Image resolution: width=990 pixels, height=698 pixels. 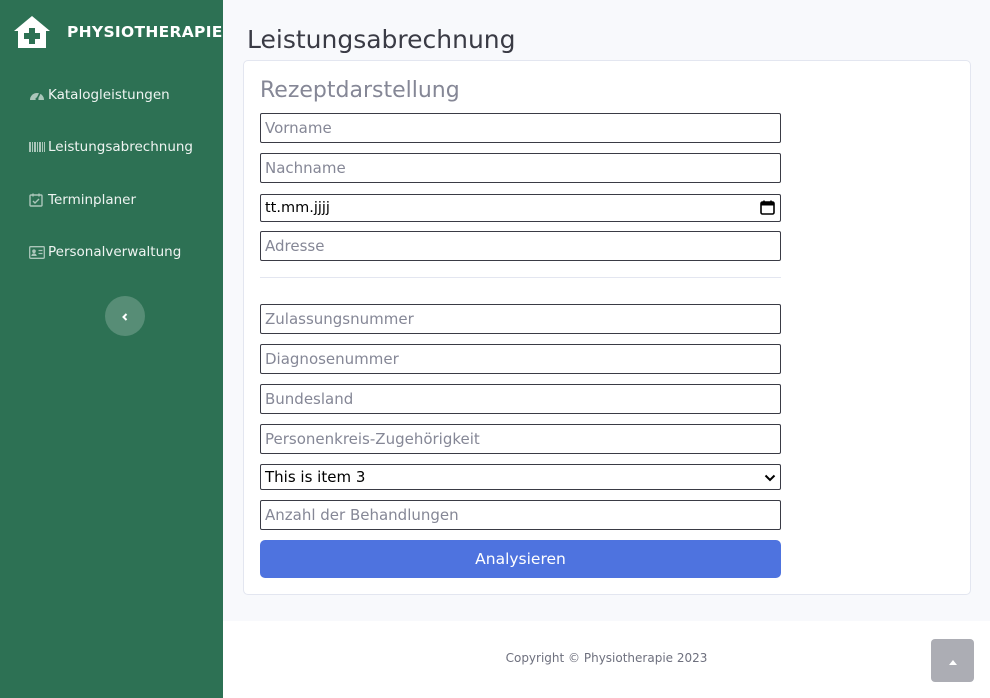 I want to click on nachname-field, so click(x=520, y=168).